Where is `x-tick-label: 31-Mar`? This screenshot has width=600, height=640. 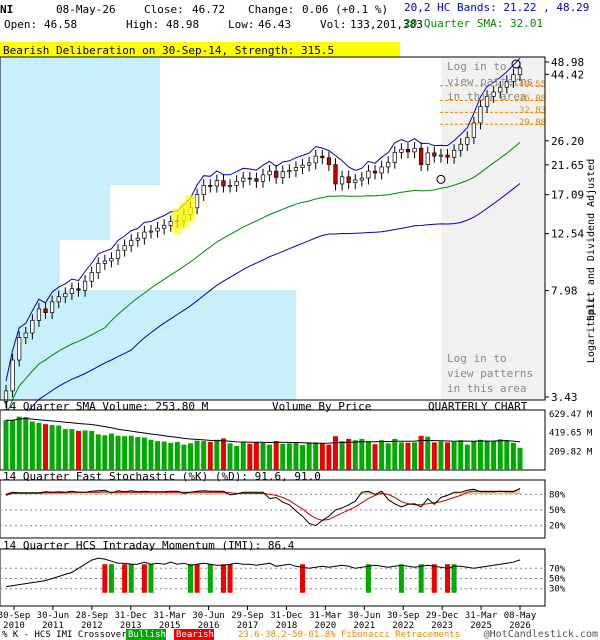 x-tick-label: 31-Mar is located at coordinates (481, 616).